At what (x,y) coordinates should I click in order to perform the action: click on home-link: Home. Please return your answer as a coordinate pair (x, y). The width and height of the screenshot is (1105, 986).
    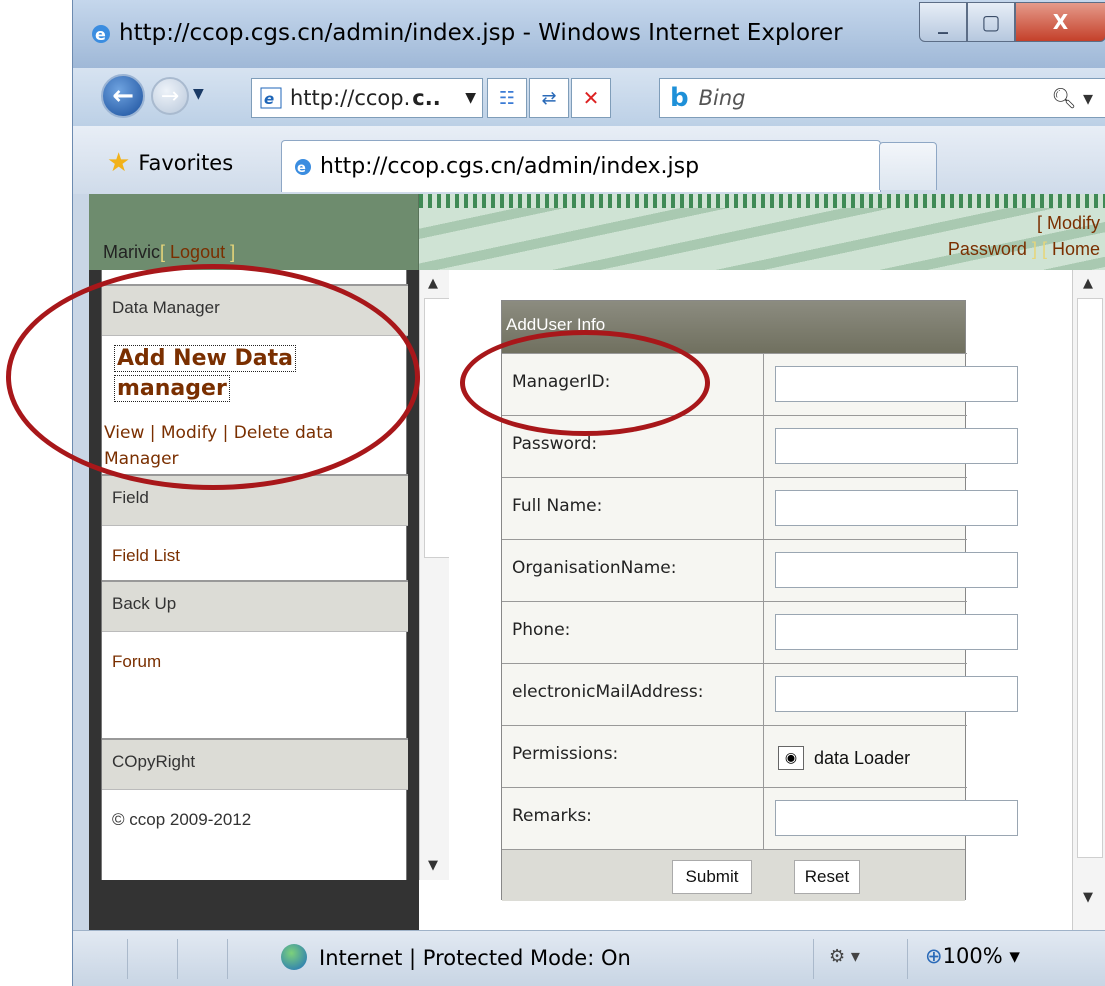
    Looking at the image, I should click on (1076, 249).